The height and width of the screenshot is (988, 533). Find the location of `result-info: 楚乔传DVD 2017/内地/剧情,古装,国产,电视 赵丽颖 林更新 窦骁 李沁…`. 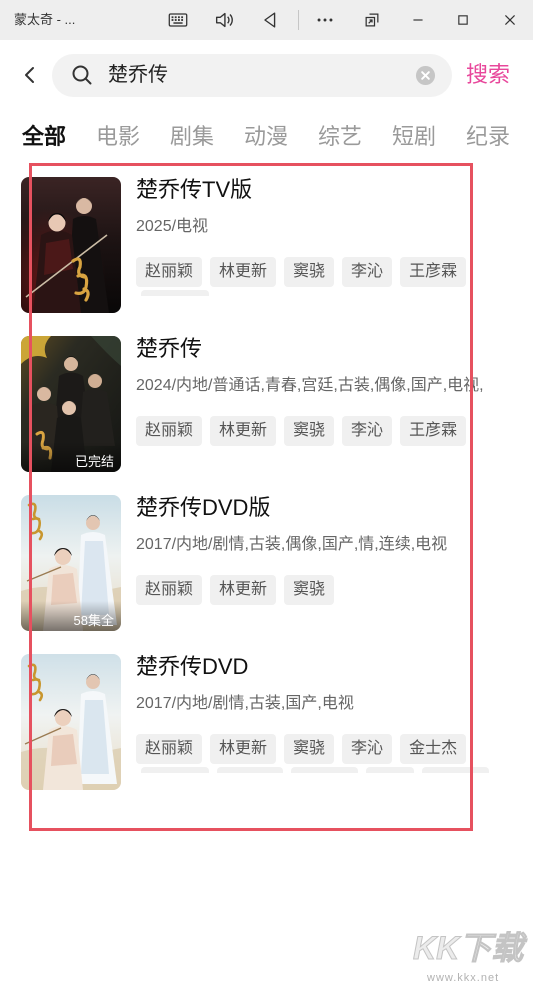

result-info: 楚乔传DVD 2017/内地/剧情,古装,国产,电视 赵丽颖 林更新 窦骁 李沁… is located at coordinates (334, 722).